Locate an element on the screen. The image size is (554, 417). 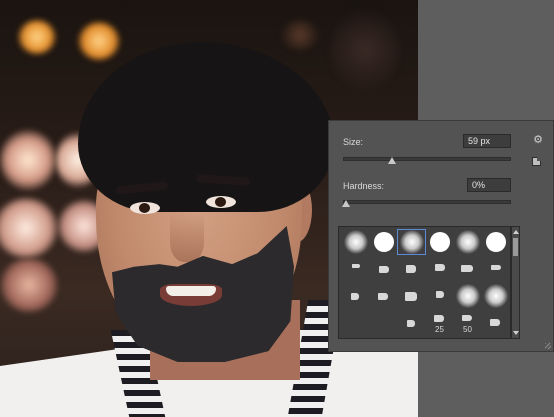
nose is located at coordinates (187, 237).